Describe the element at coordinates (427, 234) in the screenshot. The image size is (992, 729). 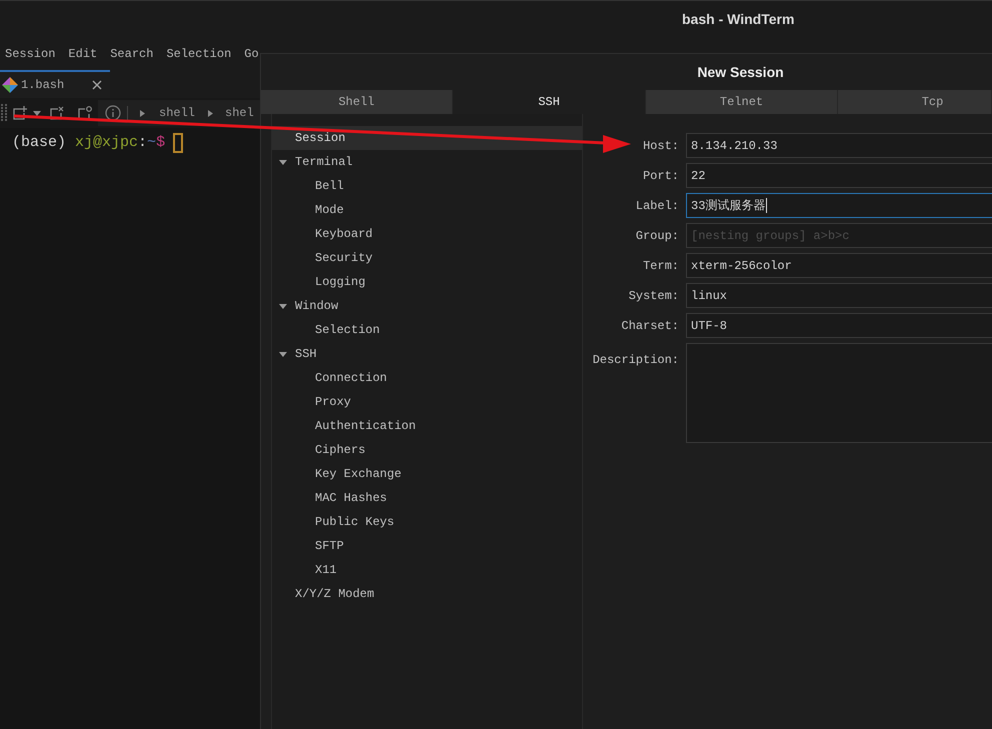
I see `tree-item: Keyboard` at that location.